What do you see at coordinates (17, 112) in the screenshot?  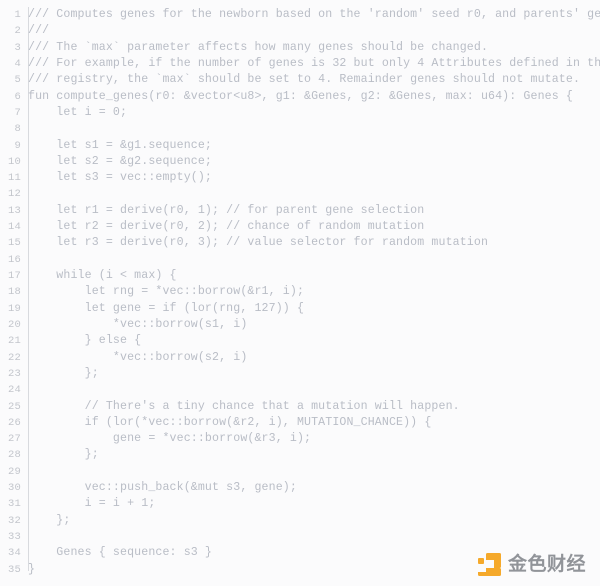 I see `line-number: 7` at bounding box center [17, 112].